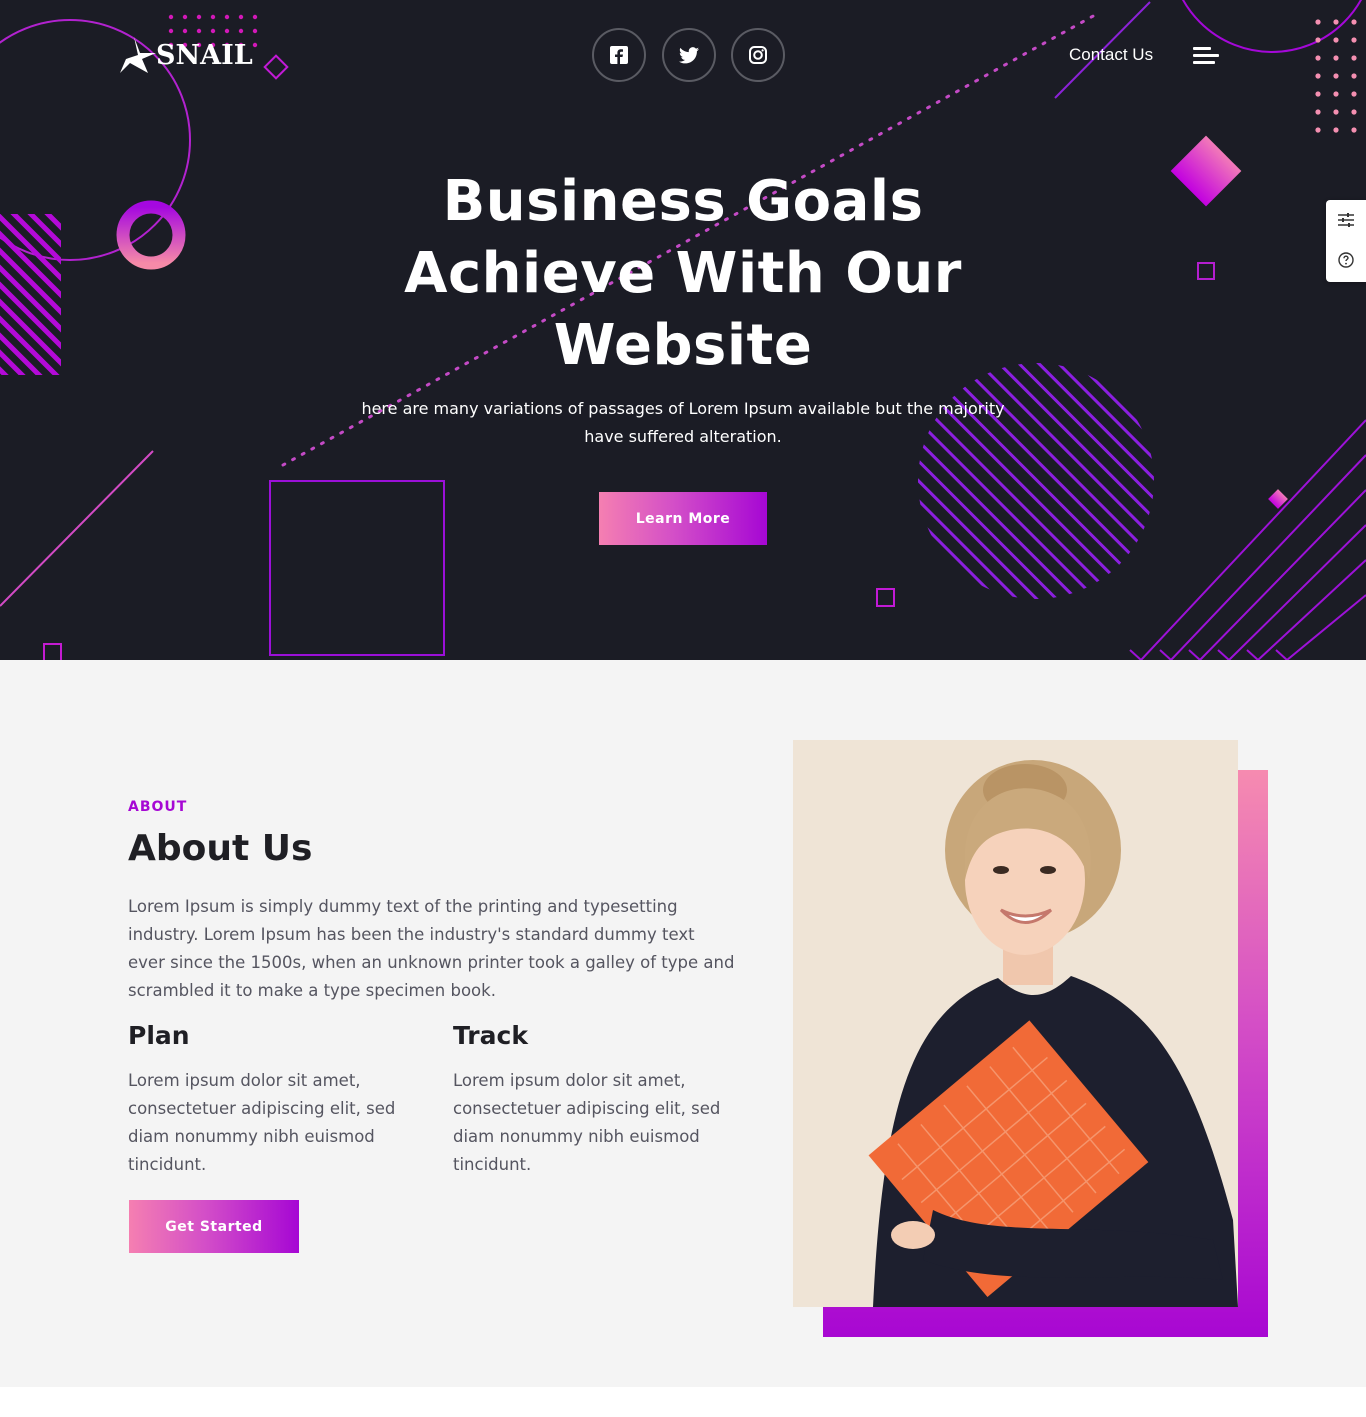  Describe the element at coordinates (204, 55) in the screenshot. I see `brand-name: SNAIL` at that location.